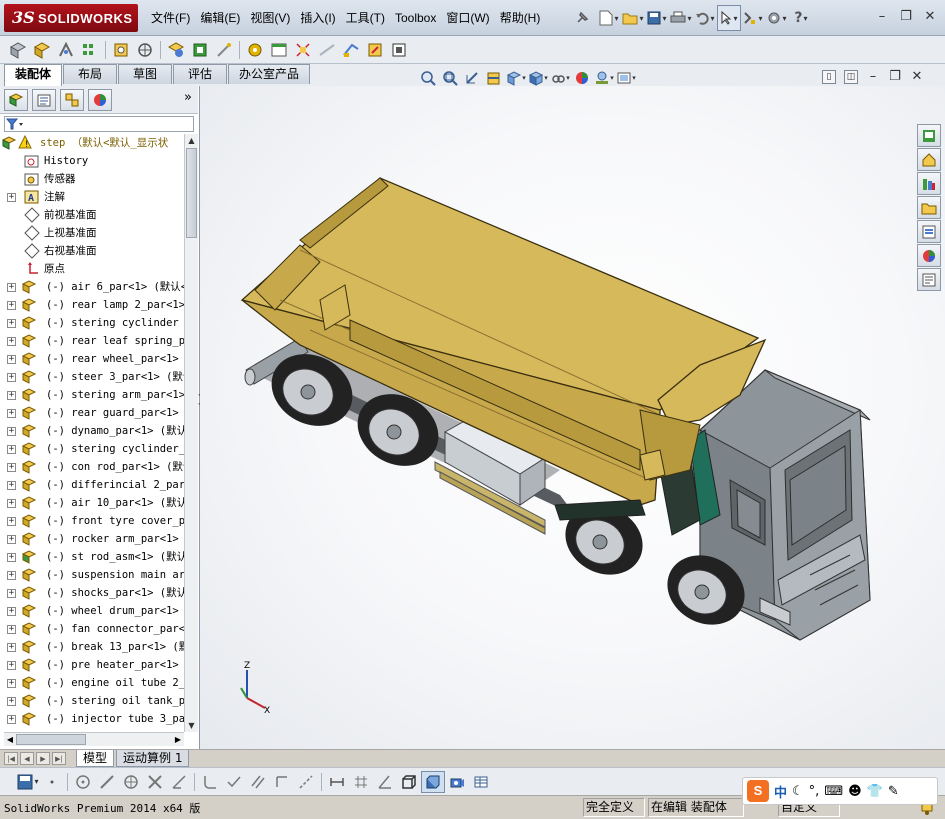 Image resolution: width=945 pixels, height=819 pixels. What do you see at coordinates (178, 739) in the screenshot?
I see `scroll-right-arrow-icon: ▶` at bounding box center [178, 739].